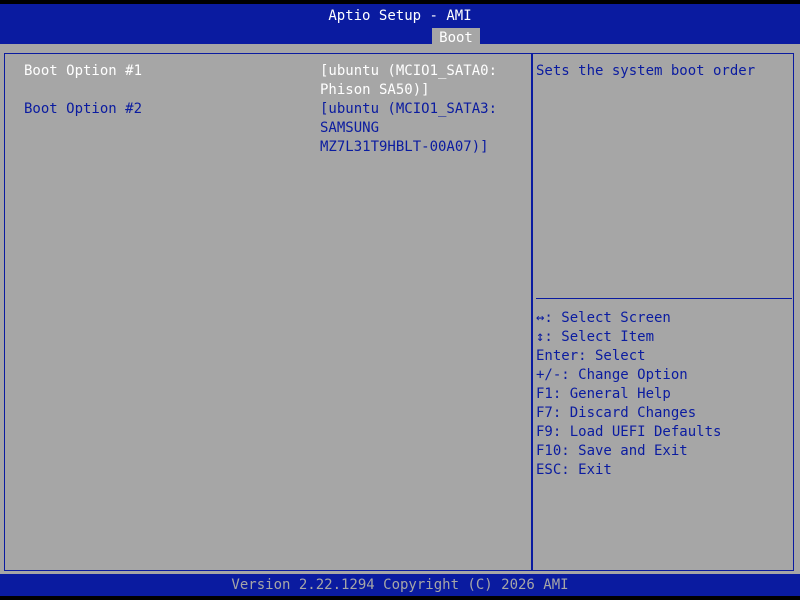  Describe the element at coordinates (603, 318) in the screenshot. I see `key-hint-select-screen: ↔: Select Screen` at that location.